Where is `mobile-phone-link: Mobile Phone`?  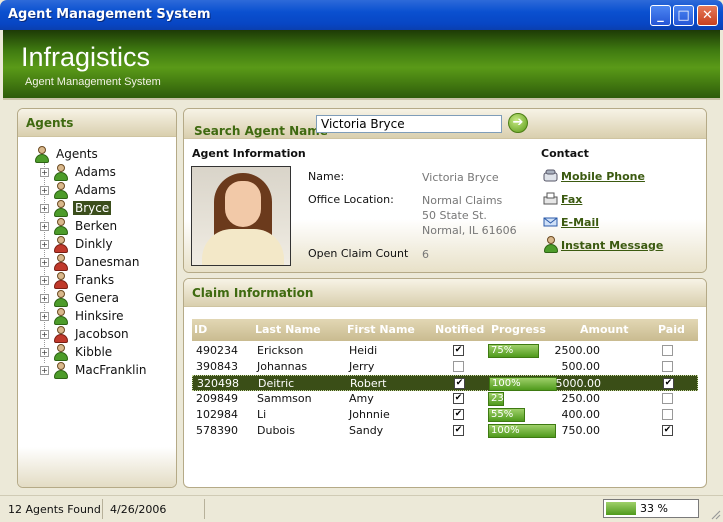
mobile-phone-link: Mobile Phone is located at coordinates (603, 176).